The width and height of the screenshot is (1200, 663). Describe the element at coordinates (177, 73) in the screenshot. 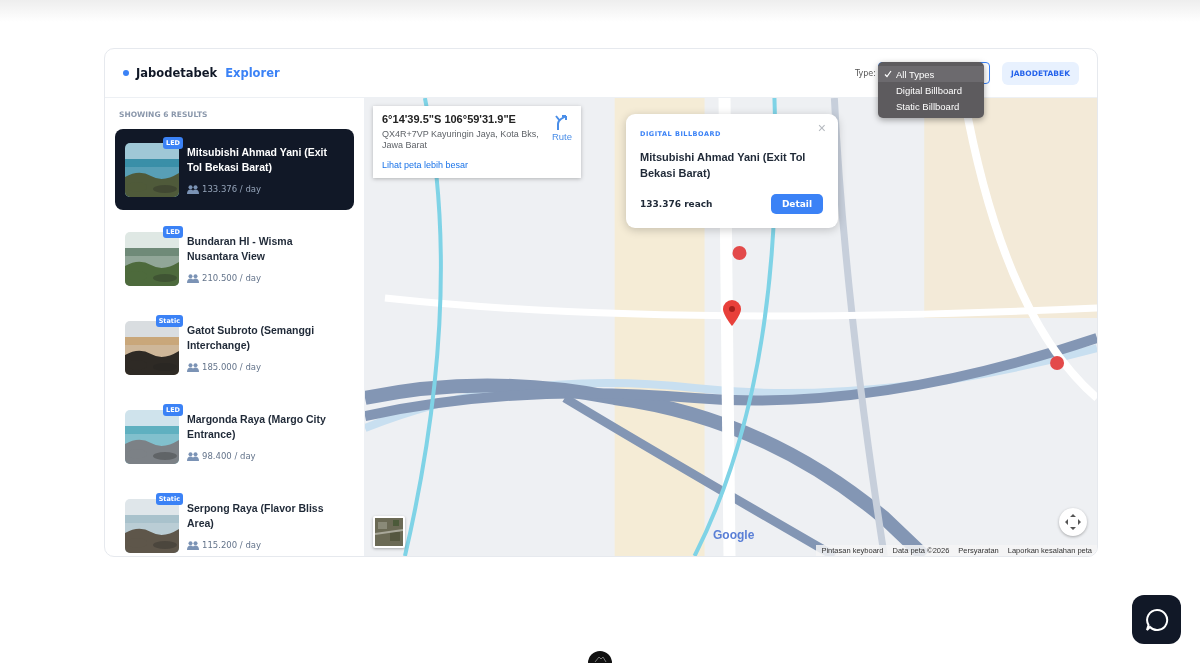

I see `app-title: Jabodetabek` at that location.